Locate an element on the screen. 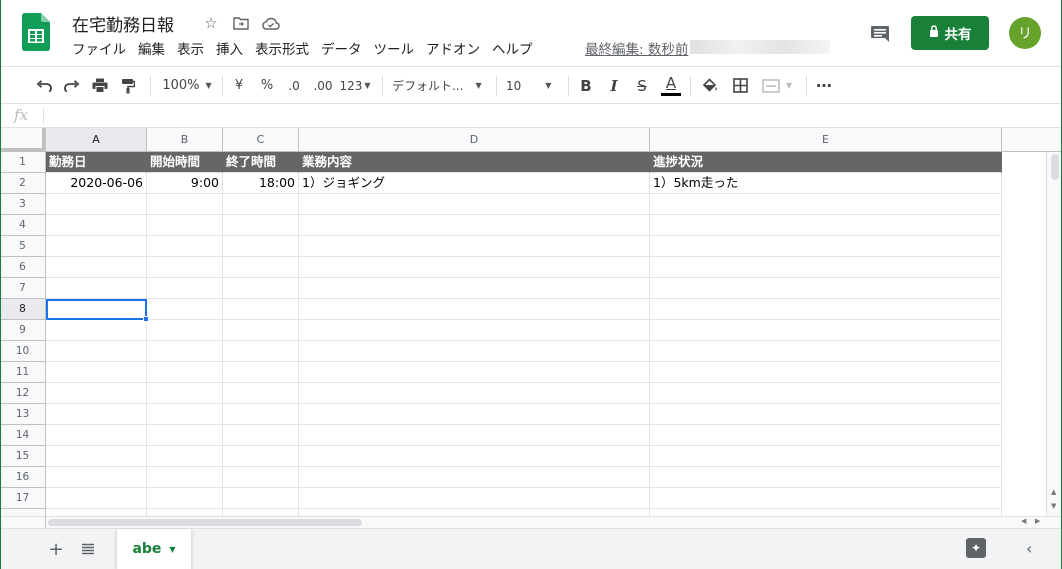 The image size is (1062, 569). add-sheet-button: + is located at coordinates (56, 549).